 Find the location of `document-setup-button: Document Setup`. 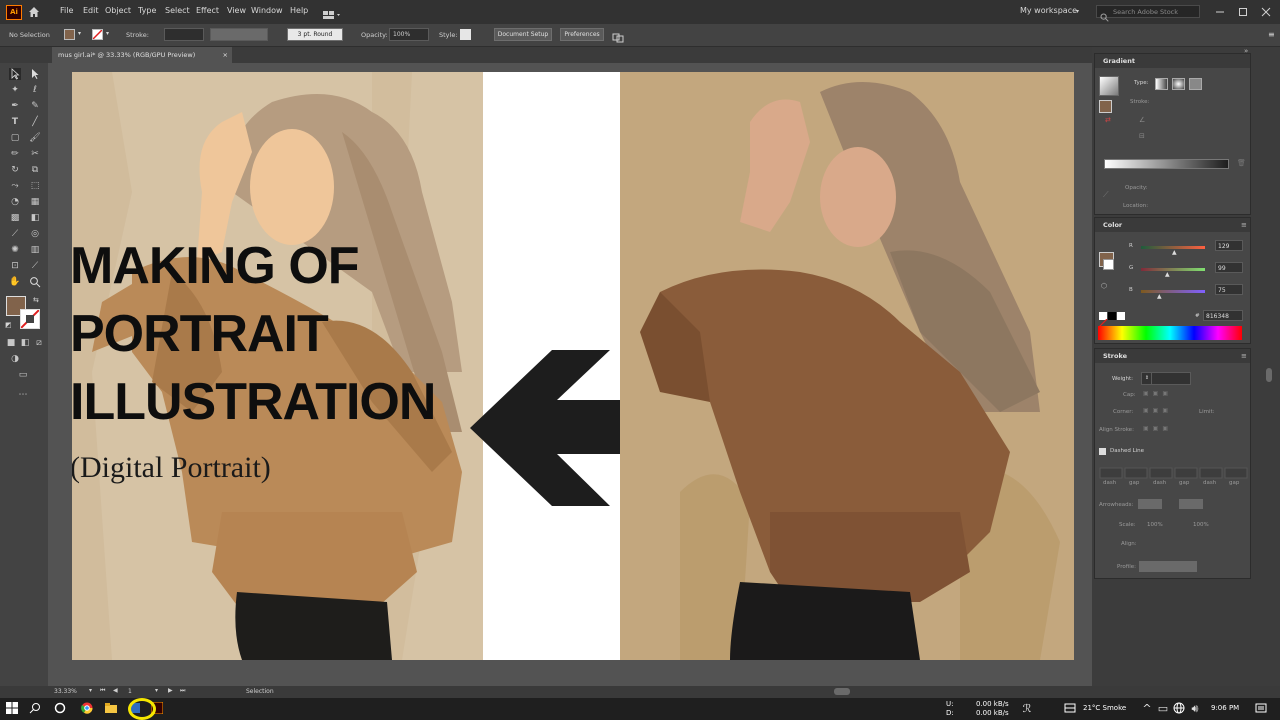

document-setup-button: Document Setup is located at coordinates (523, 34).